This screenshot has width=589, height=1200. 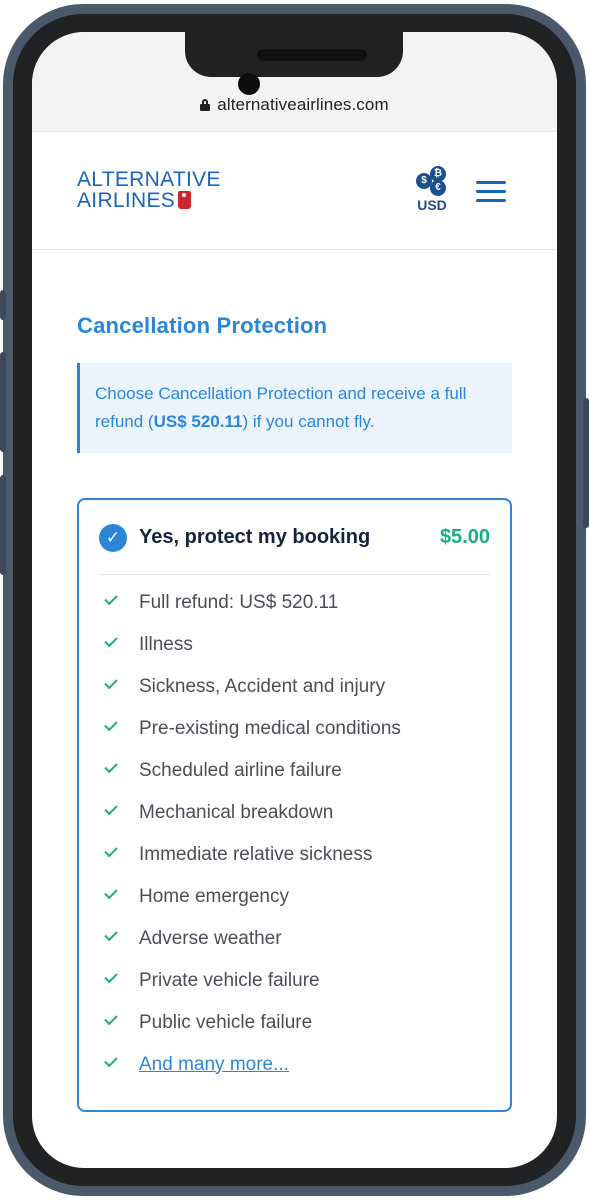 I want to click on benefit-item: Pre-existing medical conditions, so click(x=296, y=738).